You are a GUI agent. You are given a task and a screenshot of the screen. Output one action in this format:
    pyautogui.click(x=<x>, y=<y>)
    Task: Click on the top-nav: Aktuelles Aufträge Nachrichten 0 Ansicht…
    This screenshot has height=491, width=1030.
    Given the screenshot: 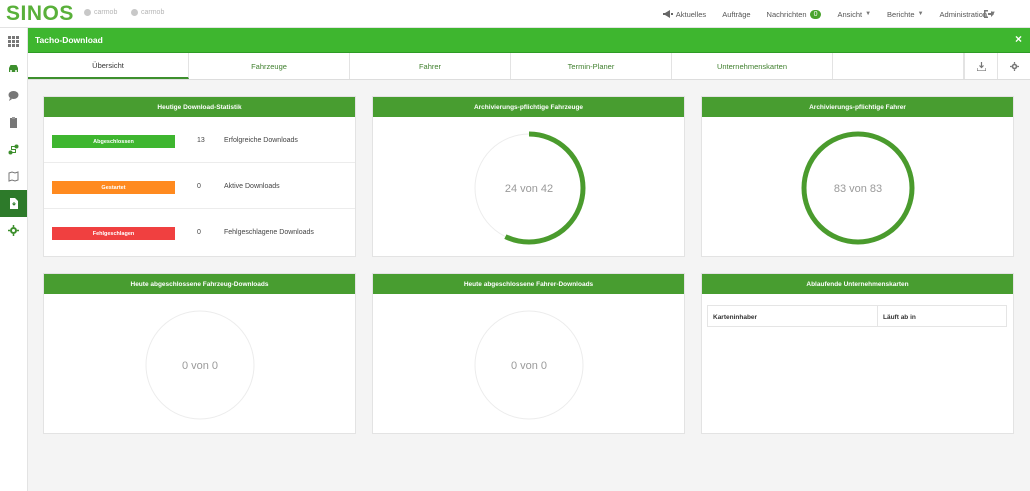 What is the action you would take?
    pyautogui.click(x=829, y=14)
    